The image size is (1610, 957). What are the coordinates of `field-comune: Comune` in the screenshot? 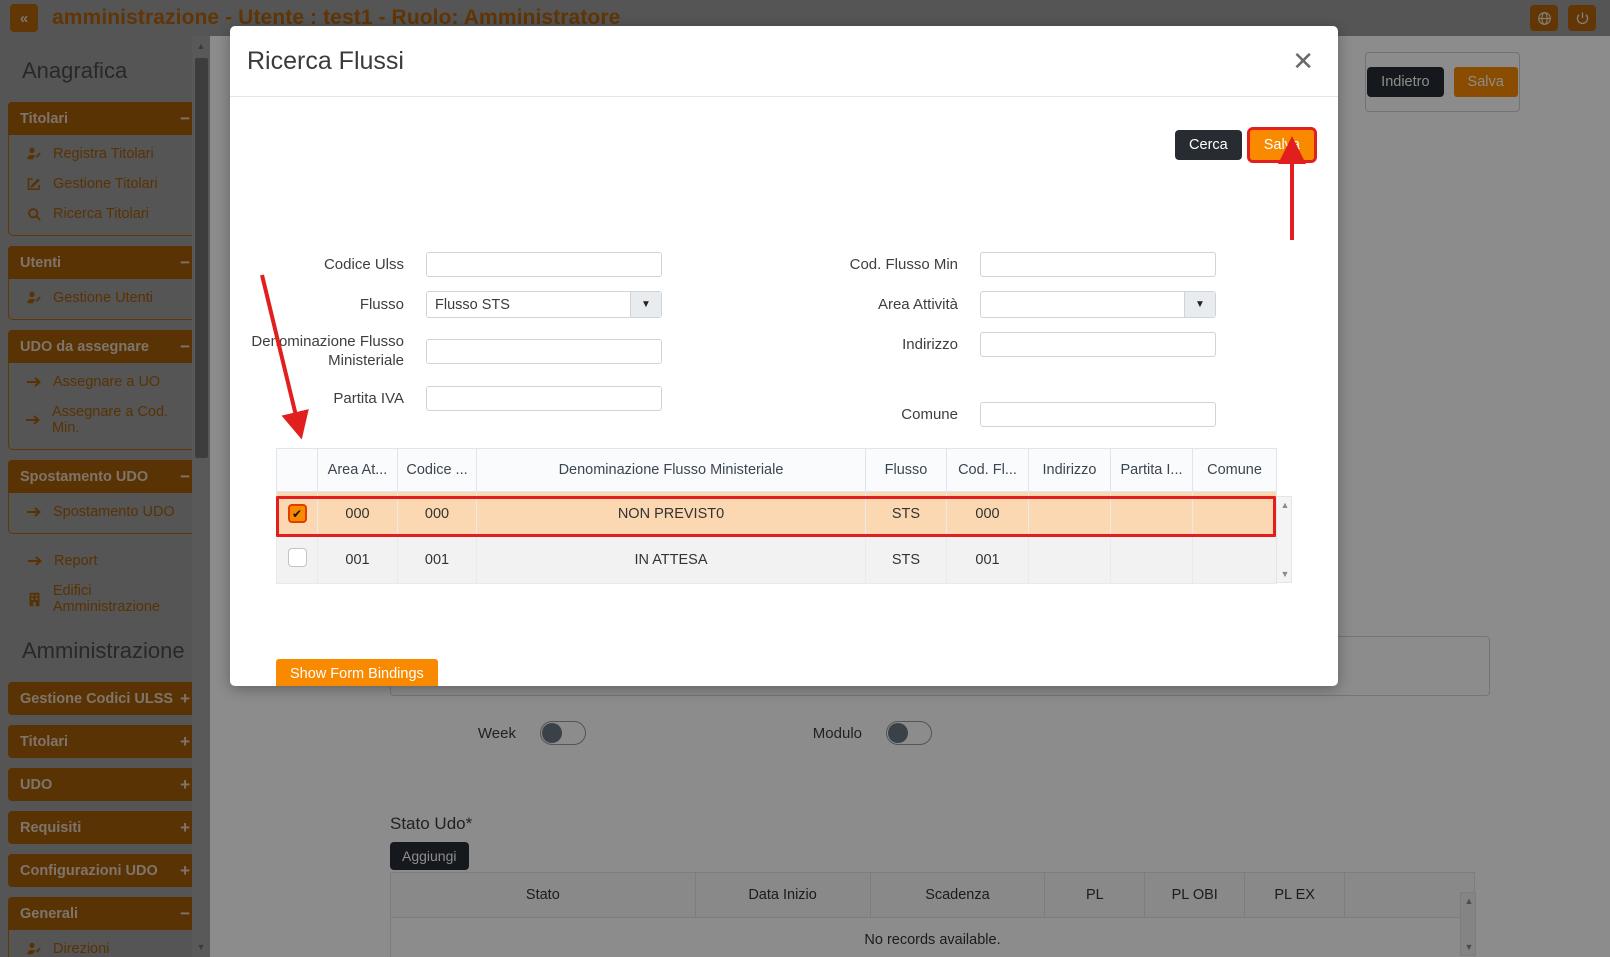 It's located at (1061, 414).